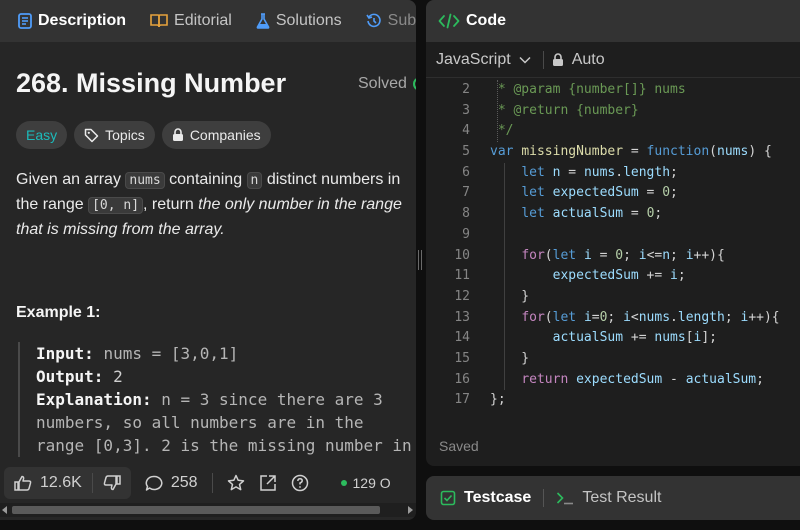  What do you see at coordinates (764, 317) in the screenshot?
I see `code-token: ++){` at bounding box center [764, 317].